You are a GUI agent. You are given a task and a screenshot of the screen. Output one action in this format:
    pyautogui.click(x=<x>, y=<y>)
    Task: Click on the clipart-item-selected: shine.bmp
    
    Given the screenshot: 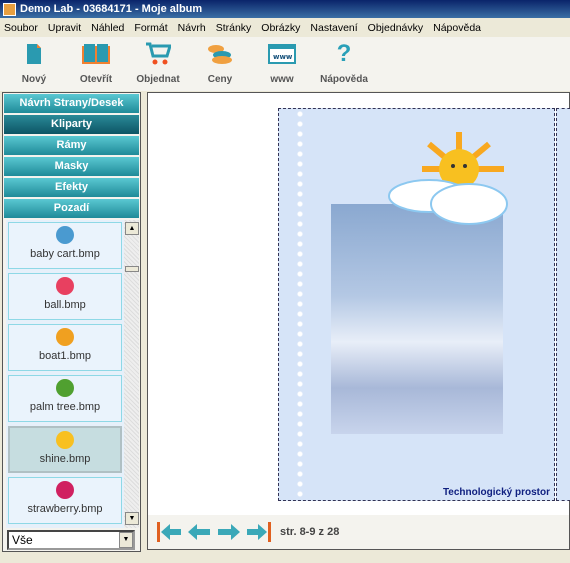 What is the action you would take?
    pyautogui.click(x=65, y=449)
    